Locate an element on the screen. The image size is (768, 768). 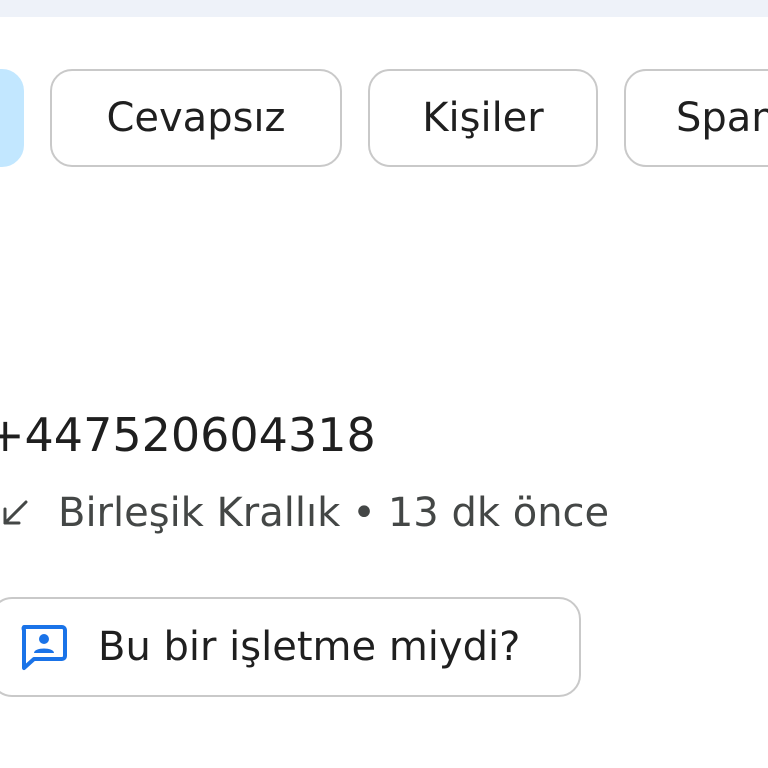
call-time-ago: 13 dk önce is located at coordinates (498, 513).